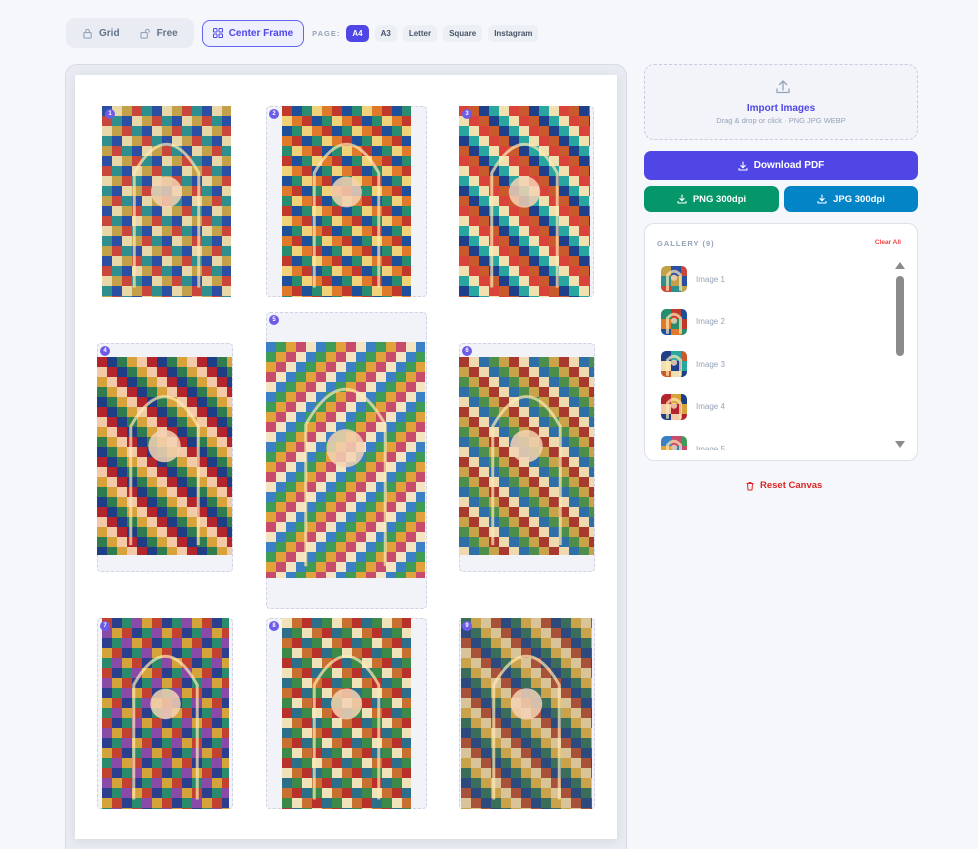 This screenshot has height=849, width=978. What do you see at coordinates (467, 626) in the screenshot?
I see `frame-number-badge: 9` at bounding box center [467, 626].